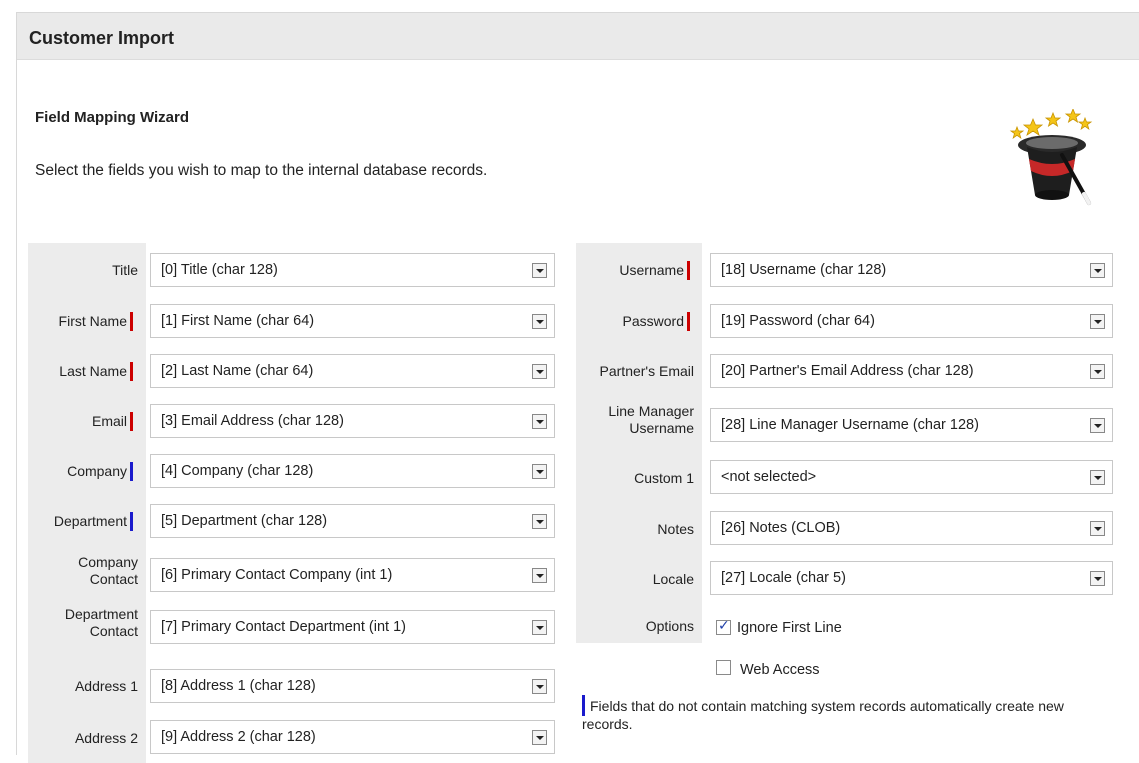 This screenshot has width=1139, height=763. I want to click on field-label: Company, so click(97, 471).